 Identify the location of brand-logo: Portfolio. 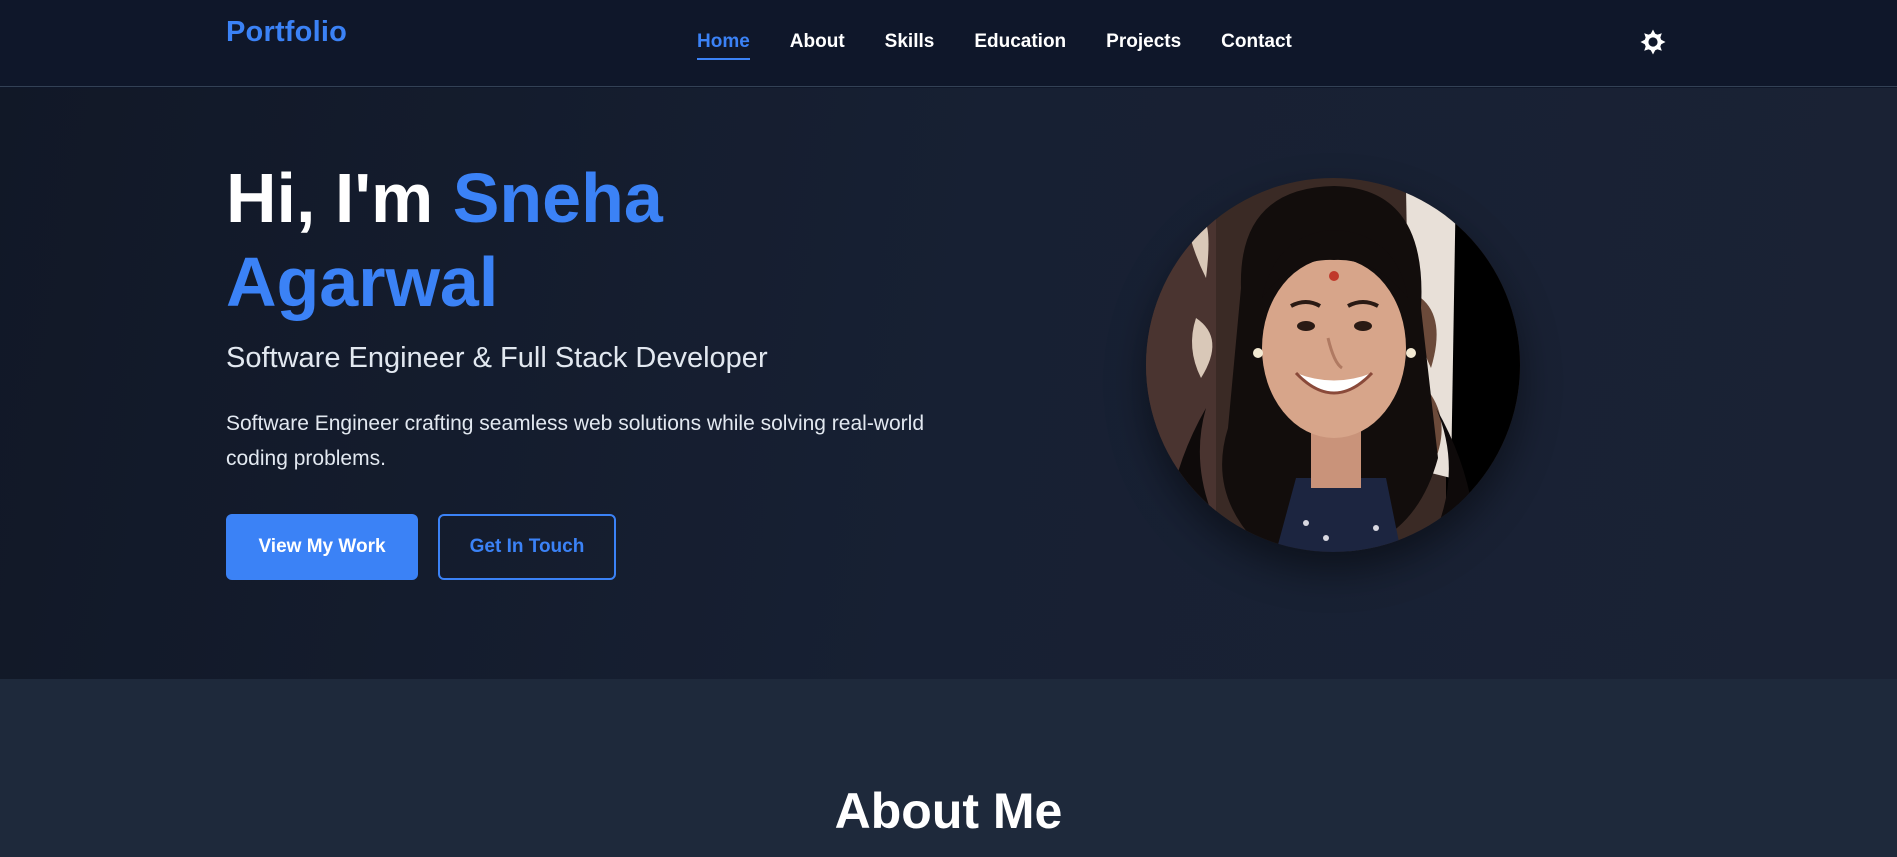
(286, 32).